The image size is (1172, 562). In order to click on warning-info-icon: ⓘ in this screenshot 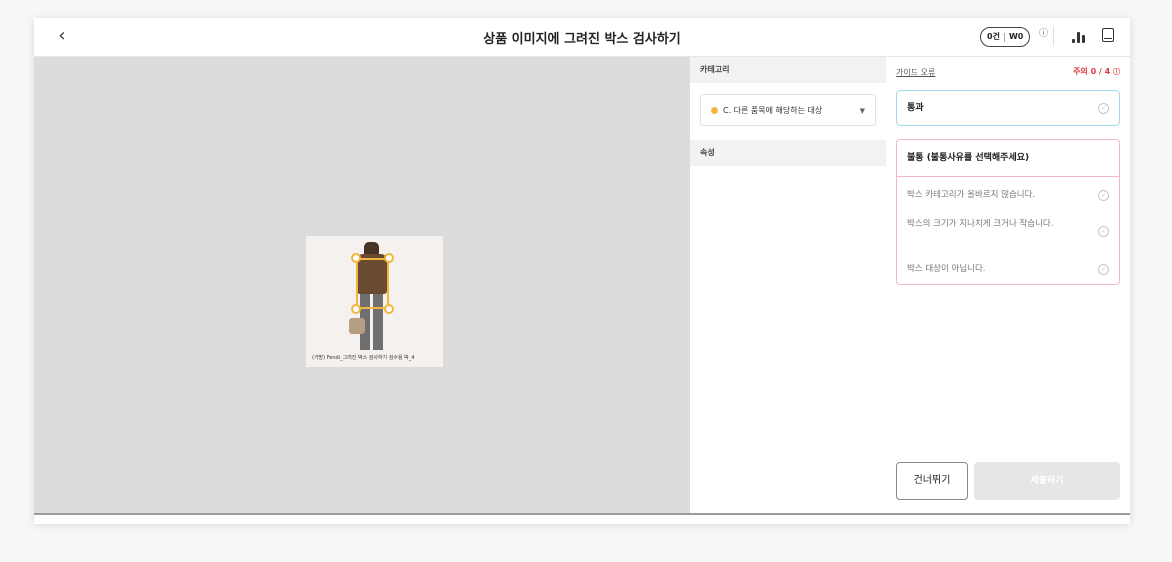, I will do `click(1116, 72)`.